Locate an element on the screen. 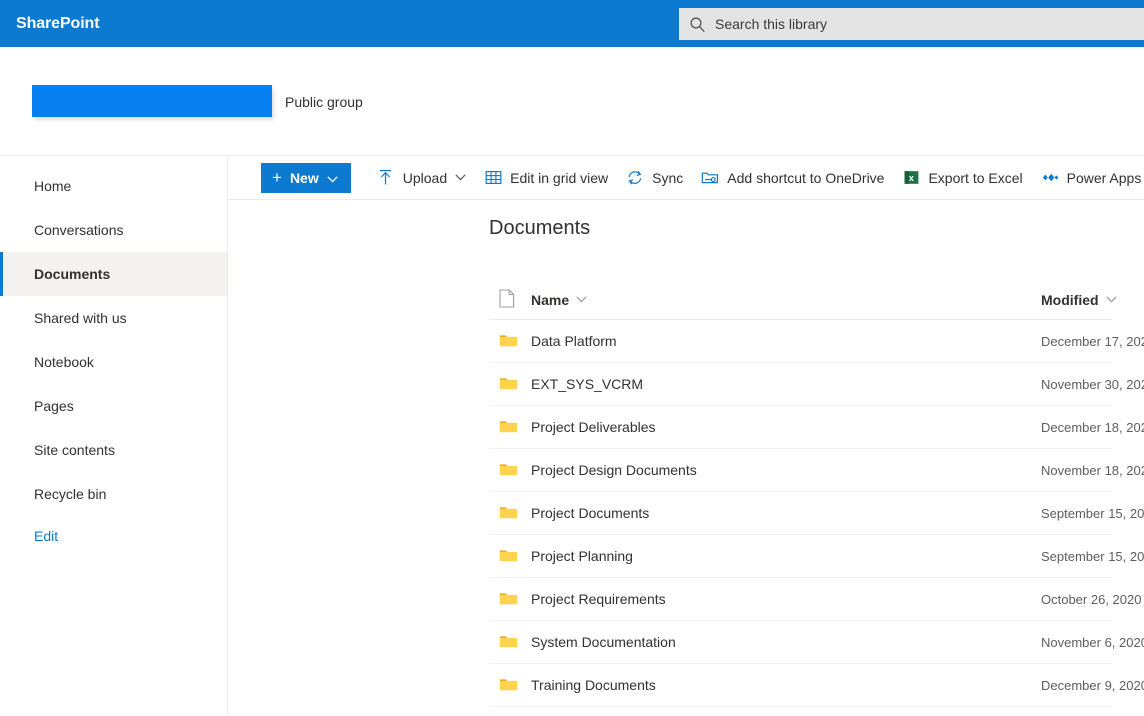 Image resolution: width=1144 pixels, height=716 pixels. table-row: EXT_SYS_VCRM November 30, 2020 is located at coordinates (816, 384).